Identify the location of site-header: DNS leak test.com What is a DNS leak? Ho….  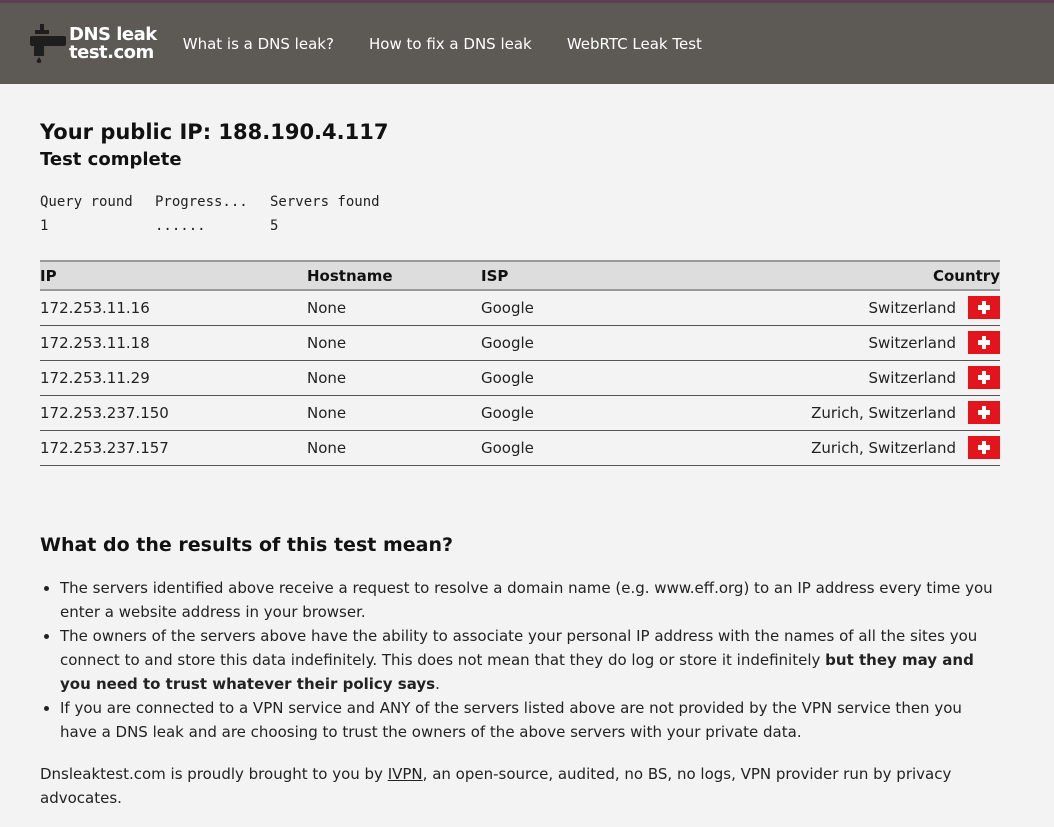
(527, 43).